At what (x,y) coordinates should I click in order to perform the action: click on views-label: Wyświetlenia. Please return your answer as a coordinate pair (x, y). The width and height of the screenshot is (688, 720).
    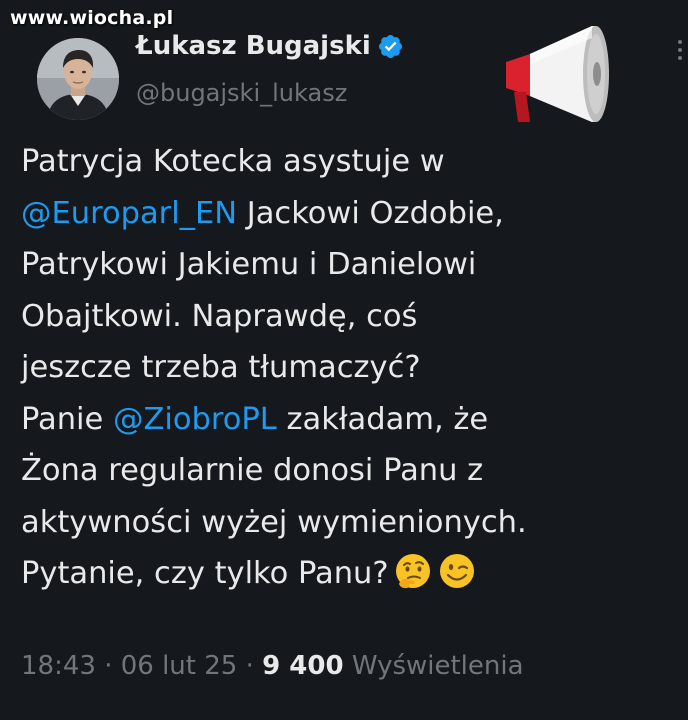
    Looking at the image, I should click on (437, 666).